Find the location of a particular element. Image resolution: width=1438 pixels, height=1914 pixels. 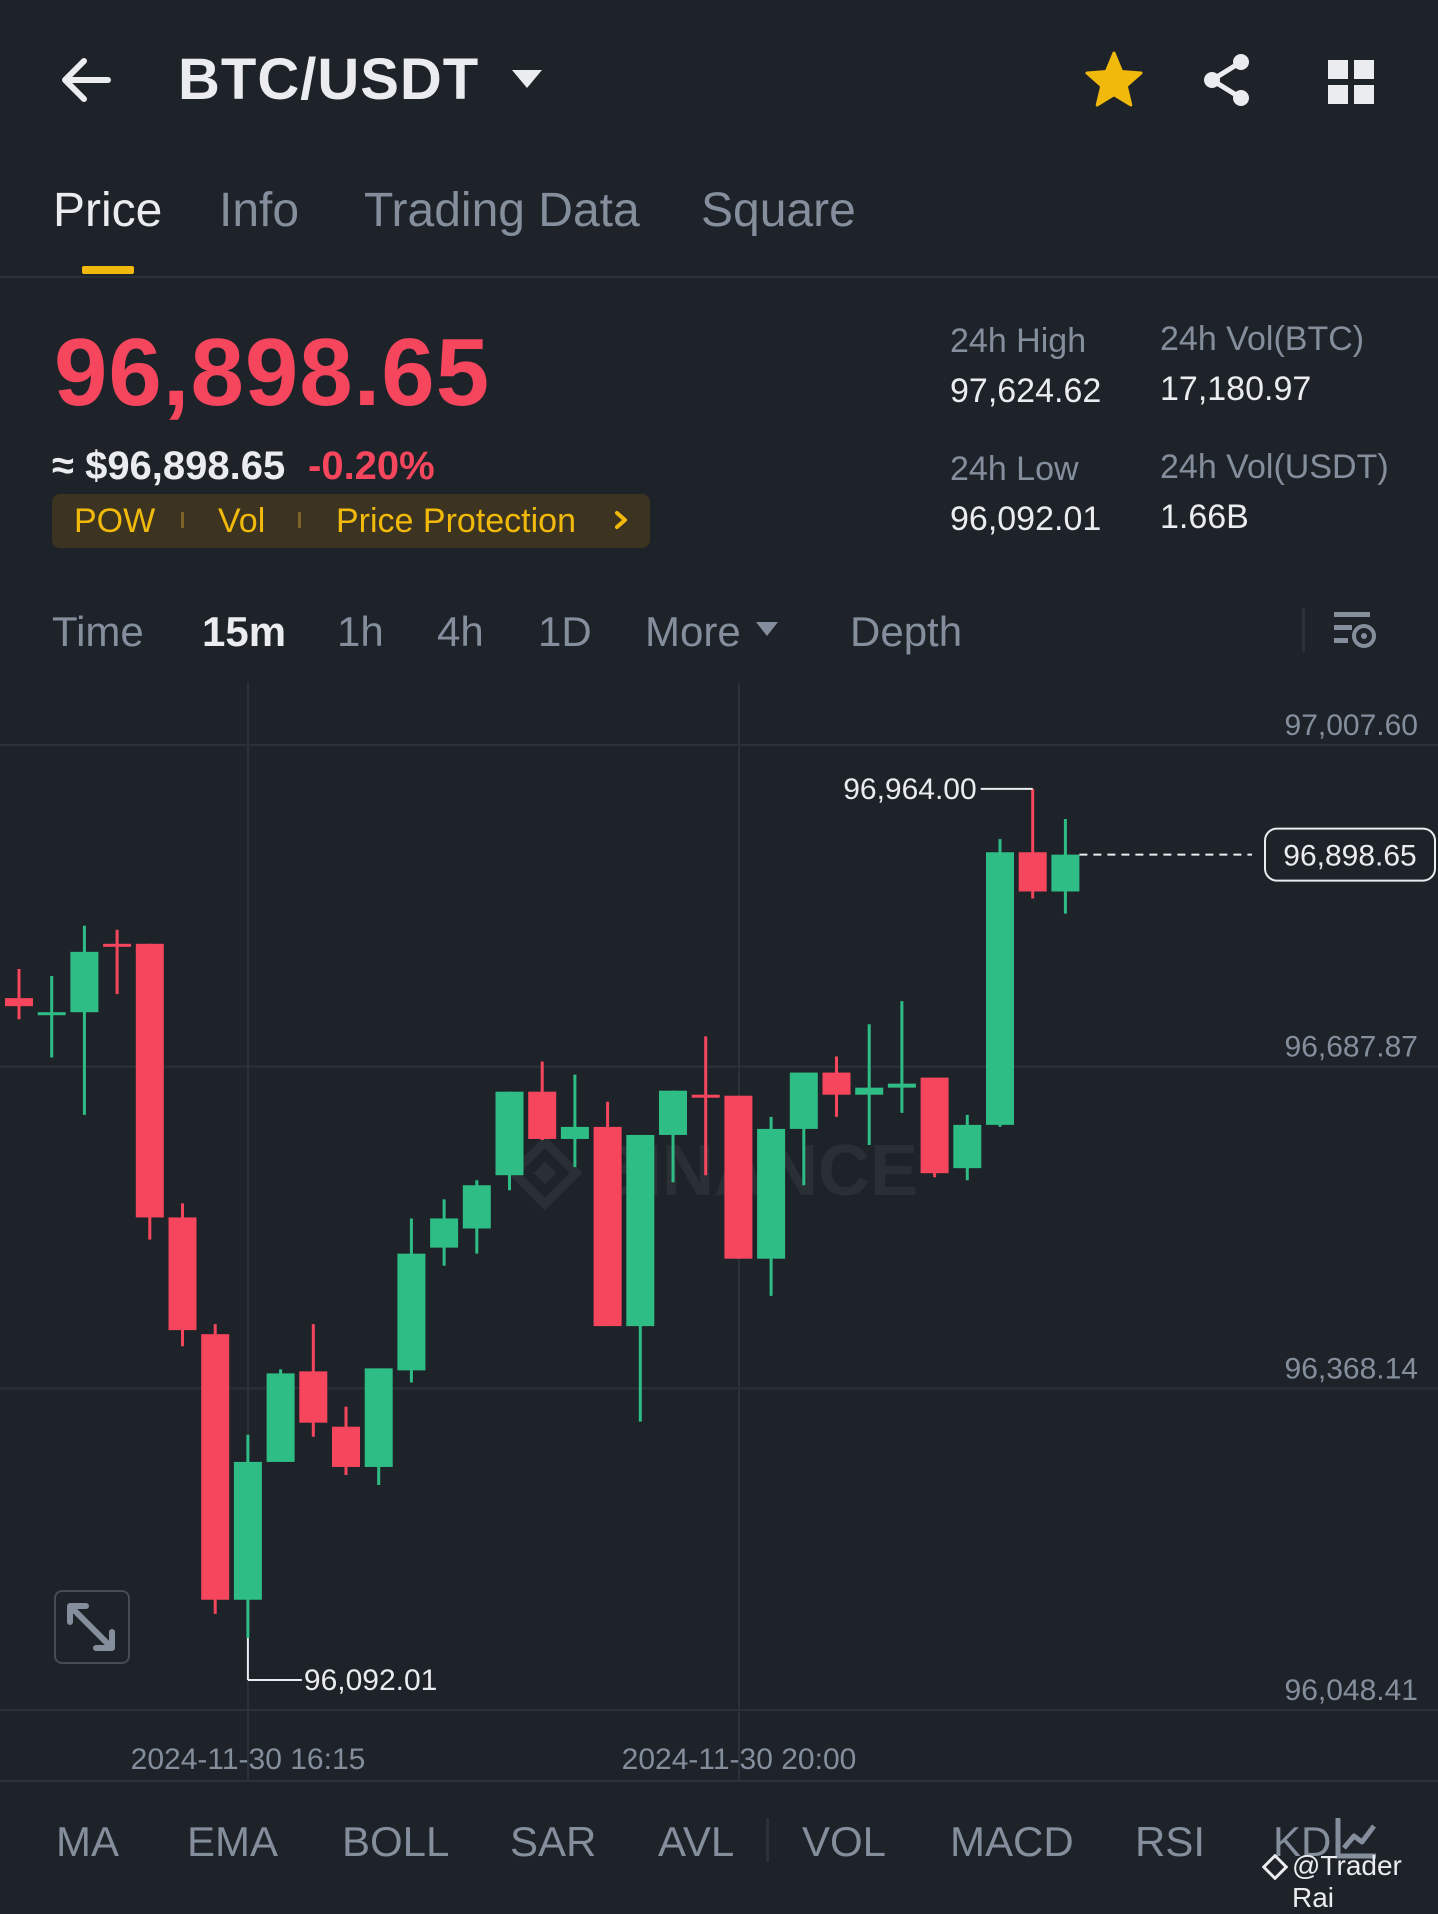

share-icon is located at coordinates (1227, 80).